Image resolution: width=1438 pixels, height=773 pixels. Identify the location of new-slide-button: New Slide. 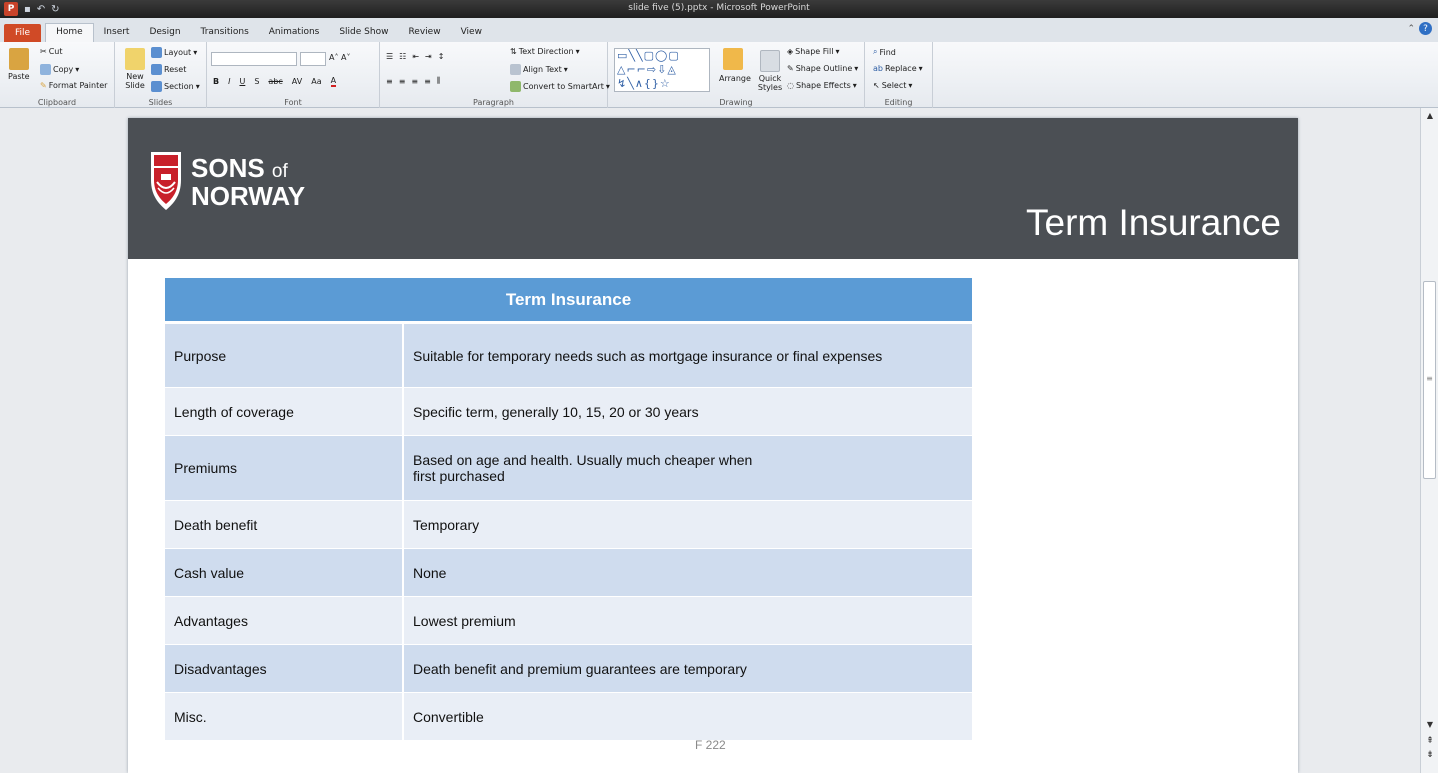
(135, 69).